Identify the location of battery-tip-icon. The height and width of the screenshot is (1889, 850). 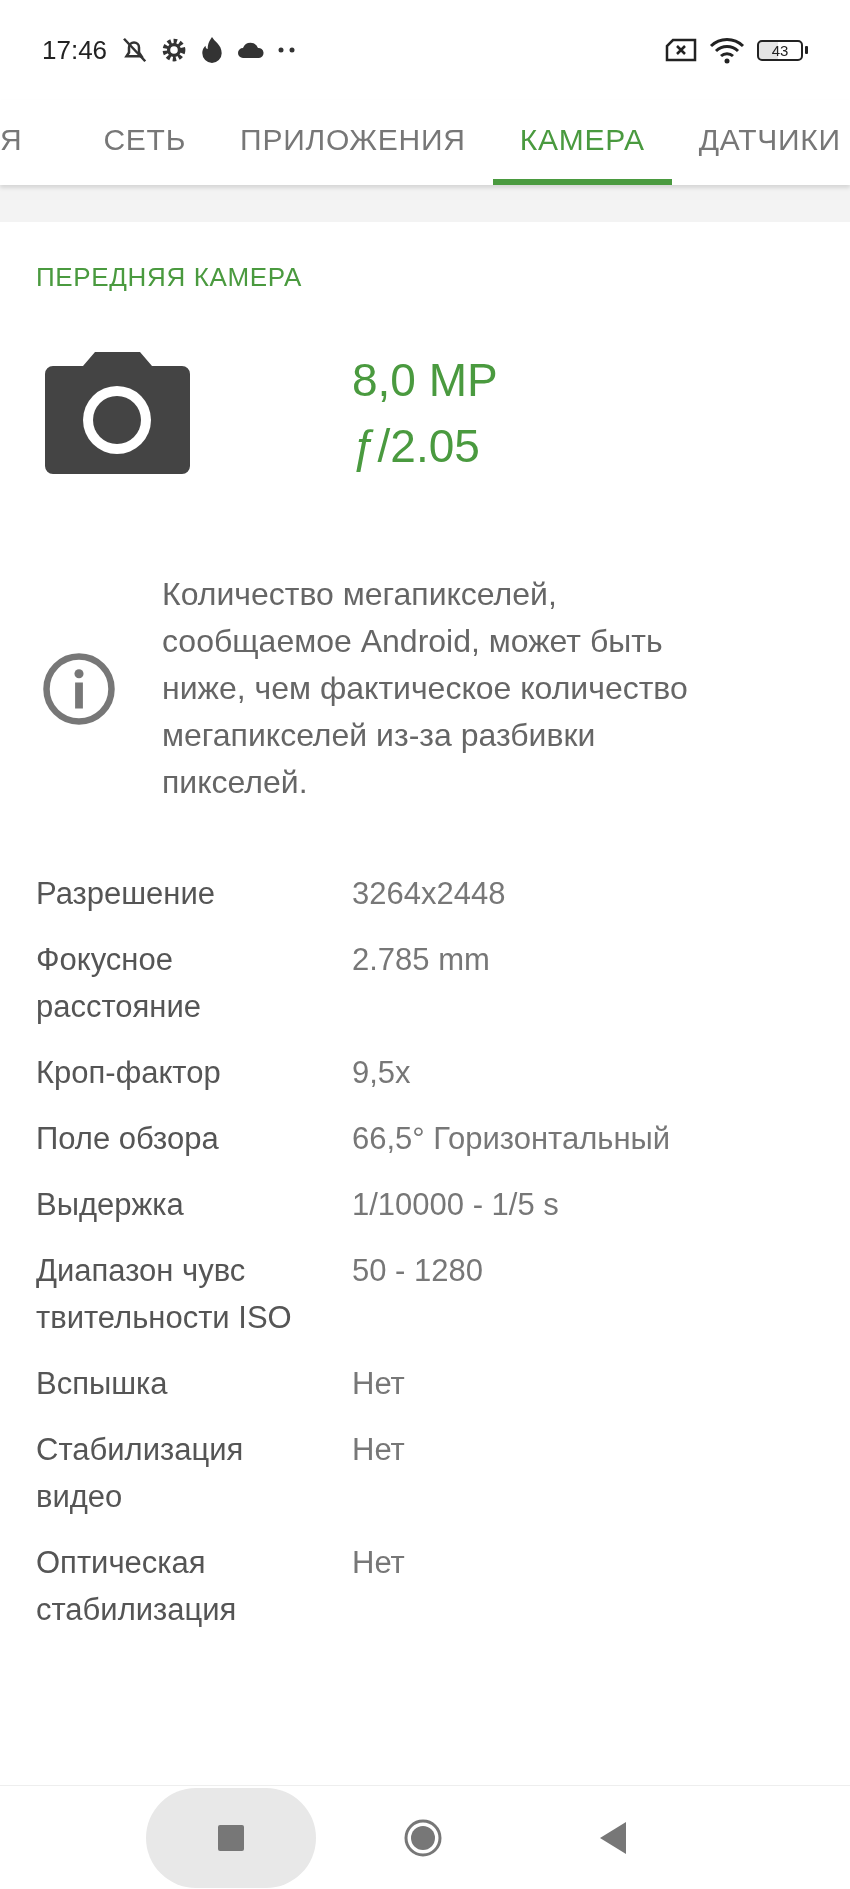
(806, 50).